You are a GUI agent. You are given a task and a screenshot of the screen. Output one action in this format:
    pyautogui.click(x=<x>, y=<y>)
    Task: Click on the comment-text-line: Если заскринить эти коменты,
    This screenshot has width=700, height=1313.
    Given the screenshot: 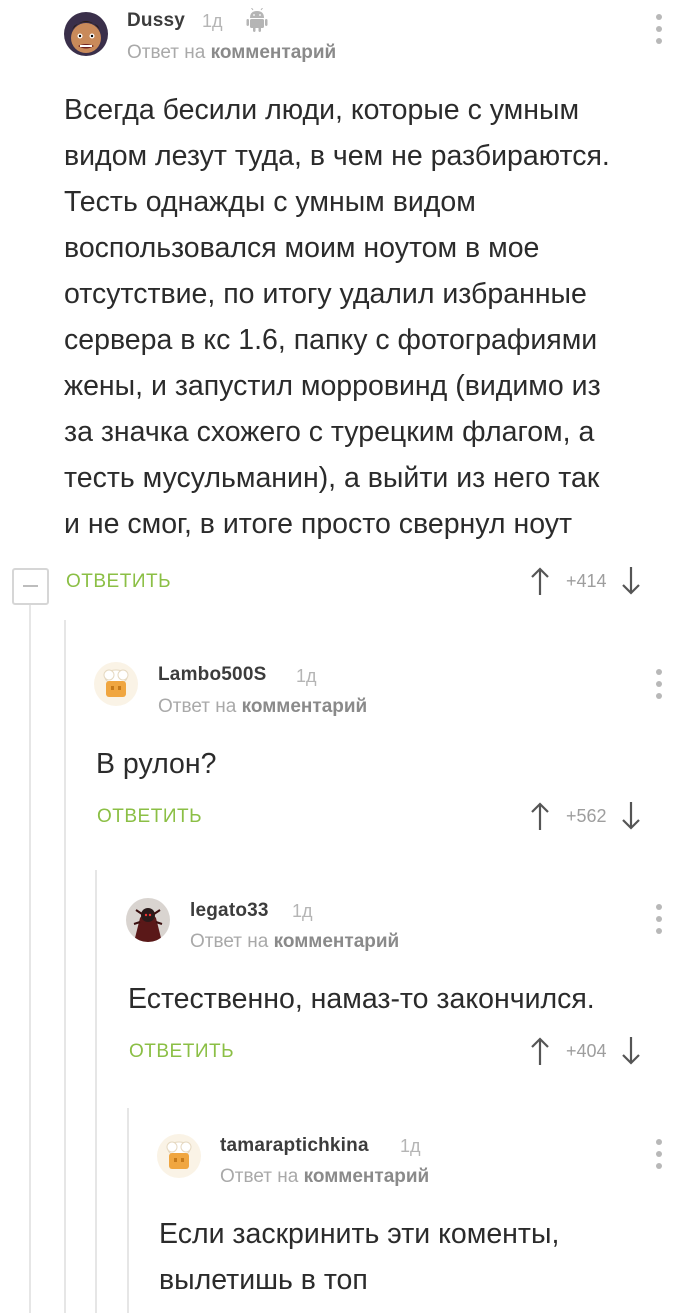 What is the action you would take?
    pyautogui.click(x=359, y=1234)
    